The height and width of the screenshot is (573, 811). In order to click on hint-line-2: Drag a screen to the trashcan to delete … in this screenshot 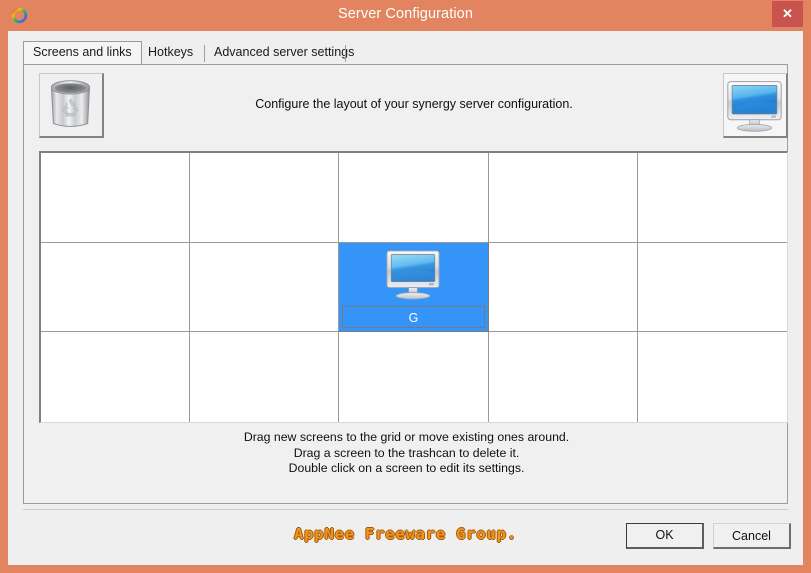, I will do `click(406, 452)`.